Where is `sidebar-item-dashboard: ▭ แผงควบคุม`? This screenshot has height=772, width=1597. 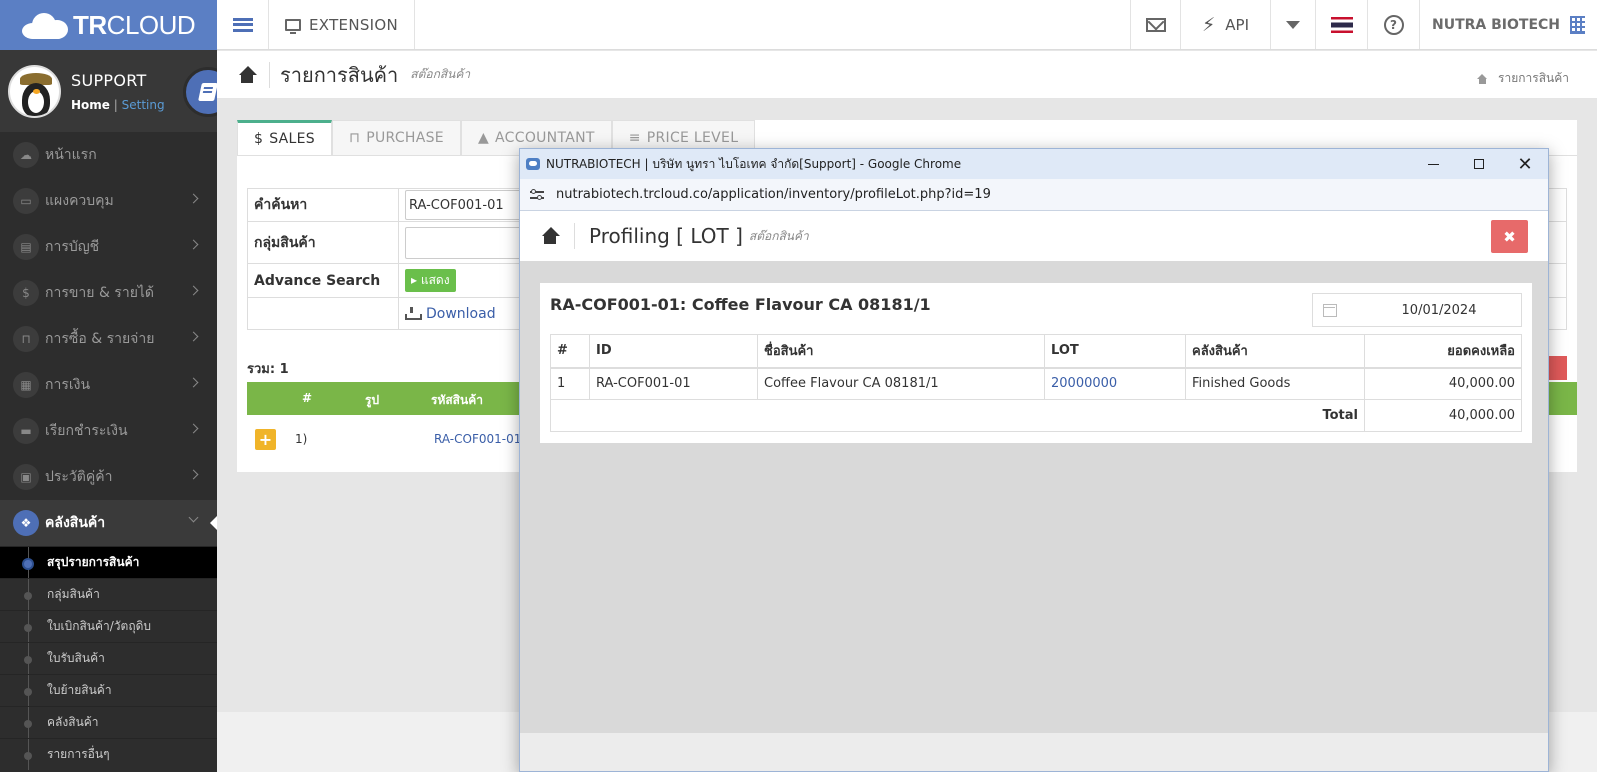
sidebar-item-dashboard: ▭ แผงควบคุม is located at coordinates (108, 201).